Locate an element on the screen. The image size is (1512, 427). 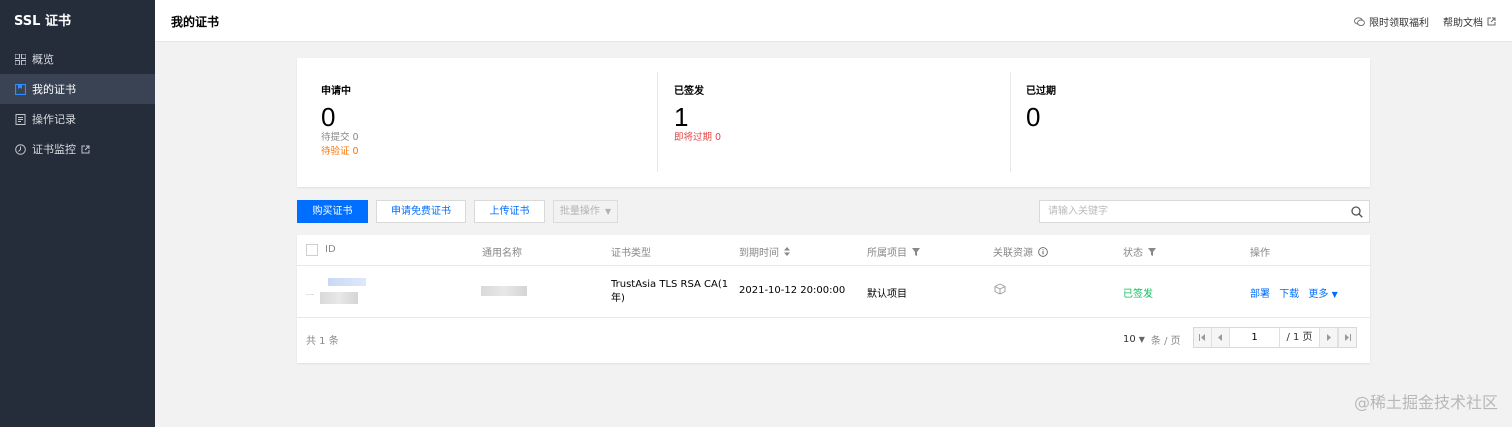
search-input is located at coordinates (1190, 211).